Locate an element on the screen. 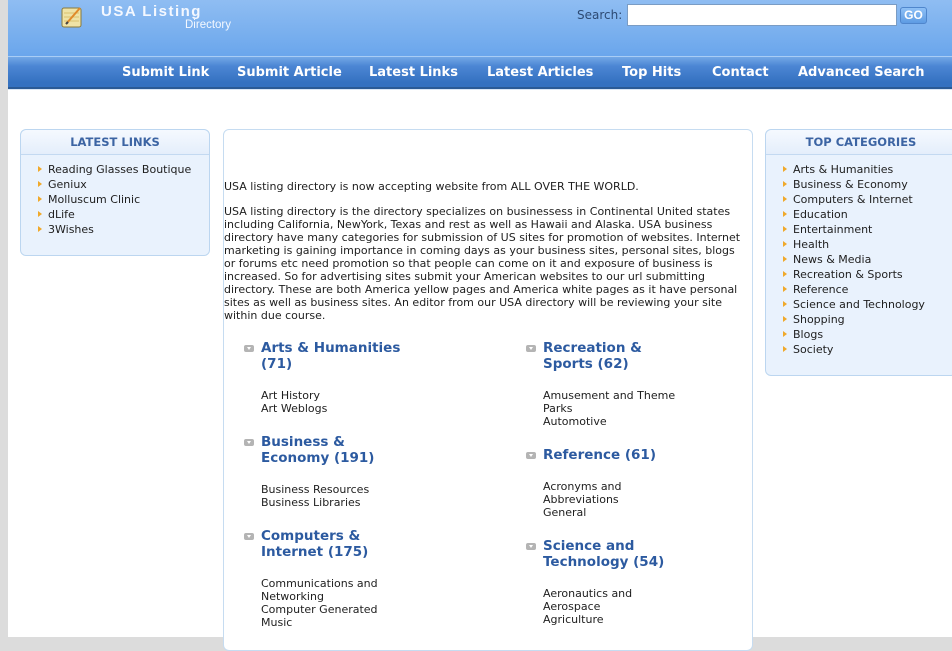 Image resolution: width=952 pixels, height=651 pixels. subcategory-link: Communications and Networking is located at coordinates (326, 590).